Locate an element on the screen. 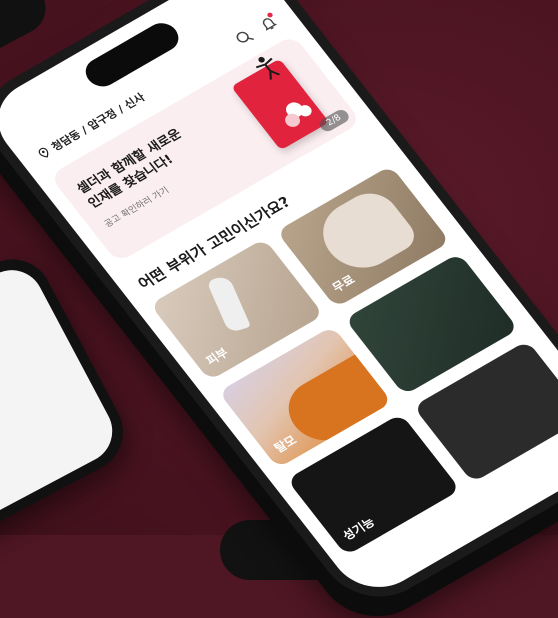 This screenshot has width=558, height=618. bell-icon is located at coordinates (268, 23).